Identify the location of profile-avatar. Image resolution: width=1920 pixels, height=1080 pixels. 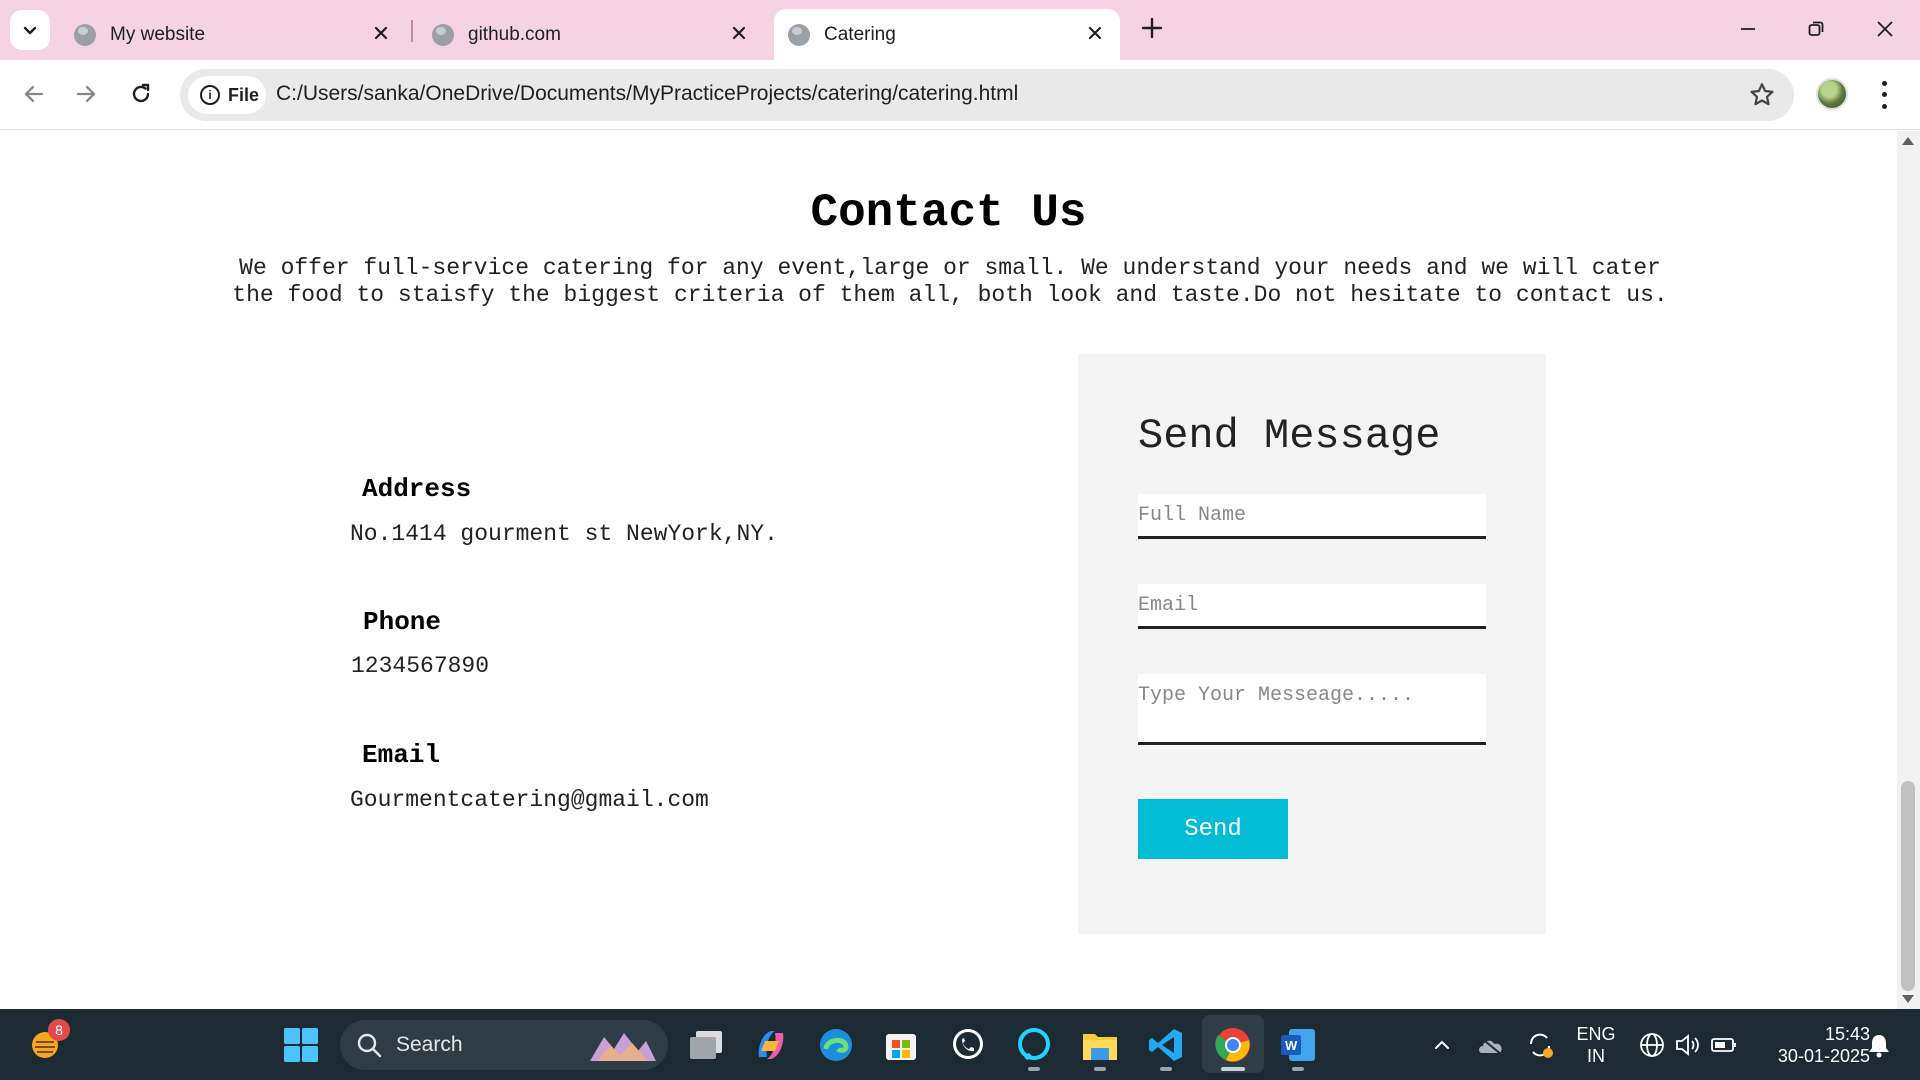
(1832, 94).